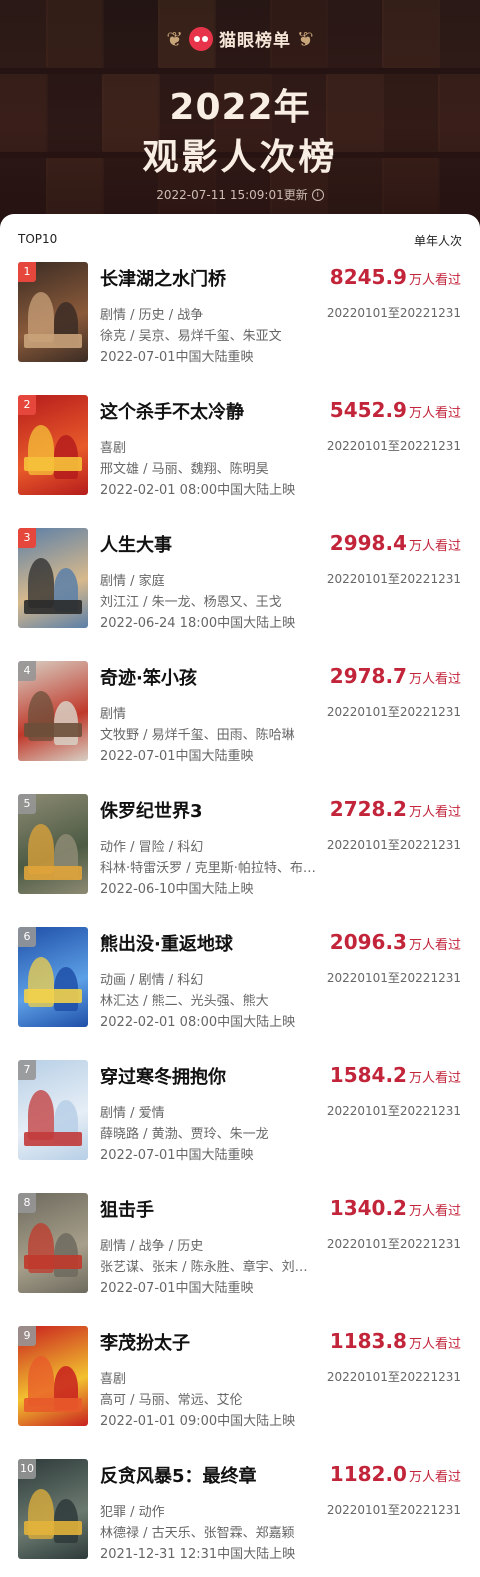  I want to click on viewer-count: 2096.3 万人看过, so click(395, 942).